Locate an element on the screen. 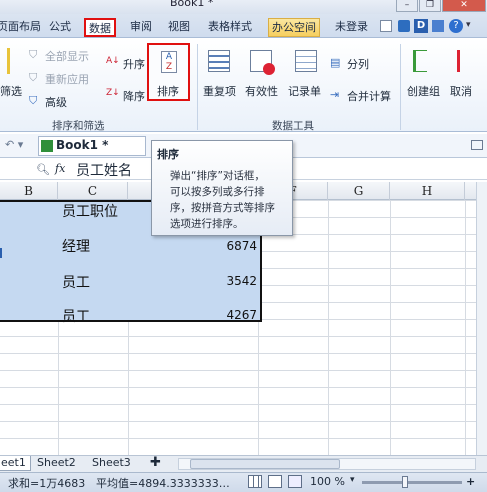  sort-desc-icon: Z↓ is located at coordinates (113, 93).